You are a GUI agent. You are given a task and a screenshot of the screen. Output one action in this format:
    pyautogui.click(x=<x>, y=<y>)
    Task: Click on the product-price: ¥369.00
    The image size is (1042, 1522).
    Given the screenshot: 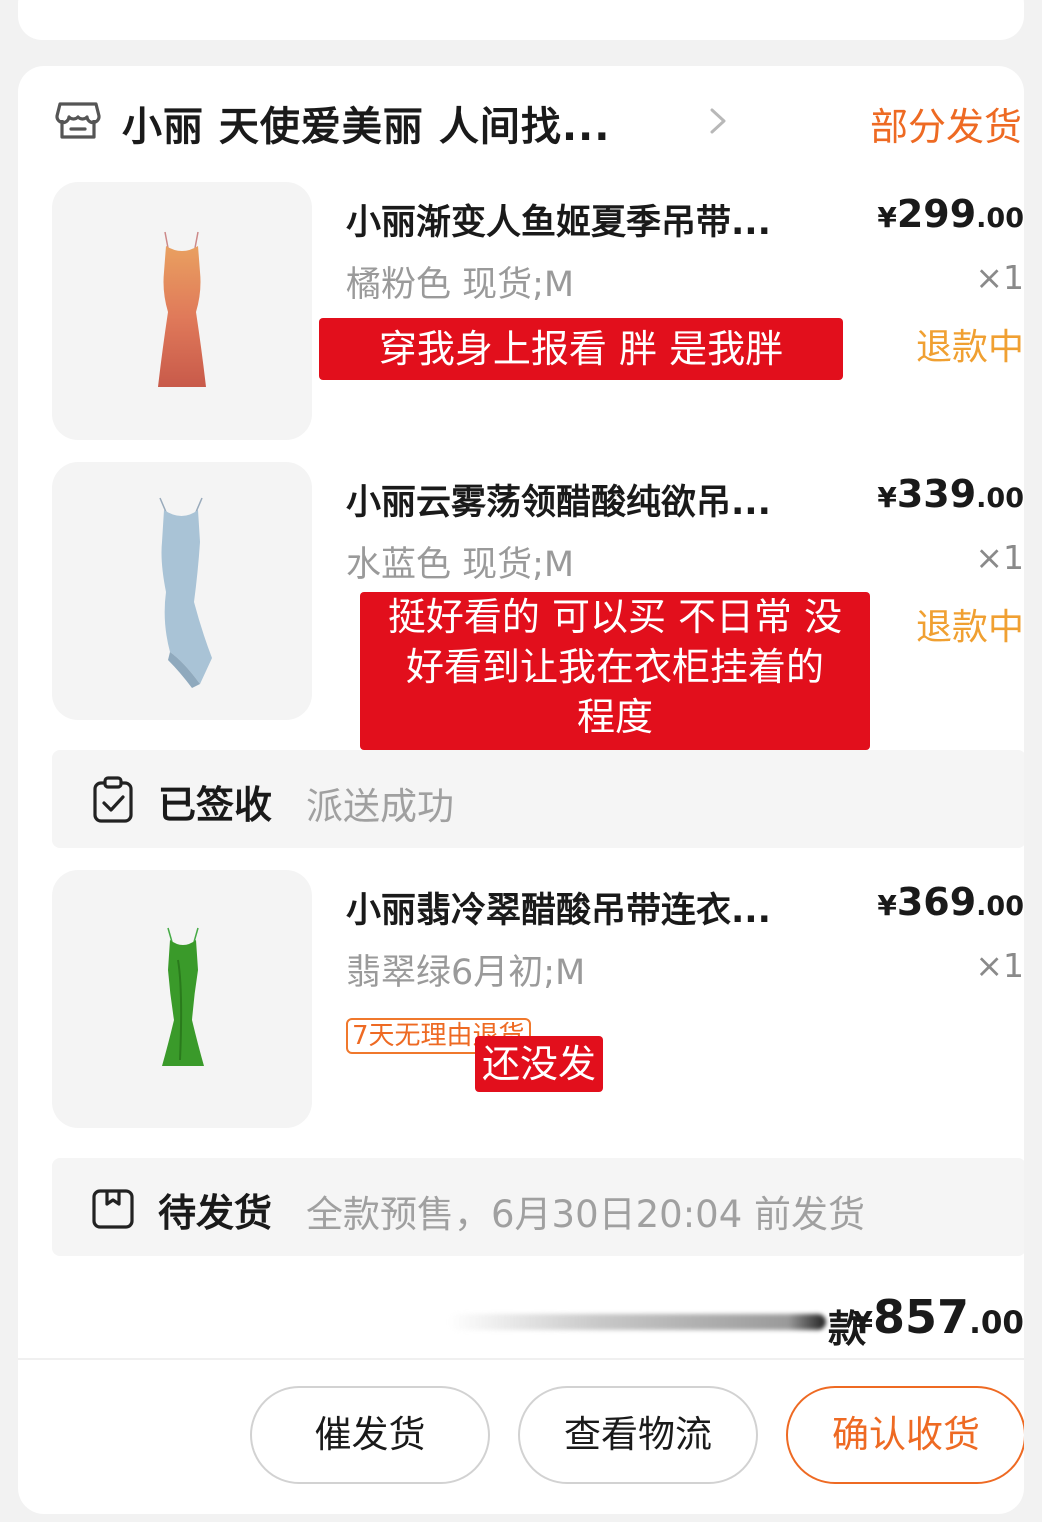 What is the action you would take?
    pyautogui.click(x=950, y=902)
    